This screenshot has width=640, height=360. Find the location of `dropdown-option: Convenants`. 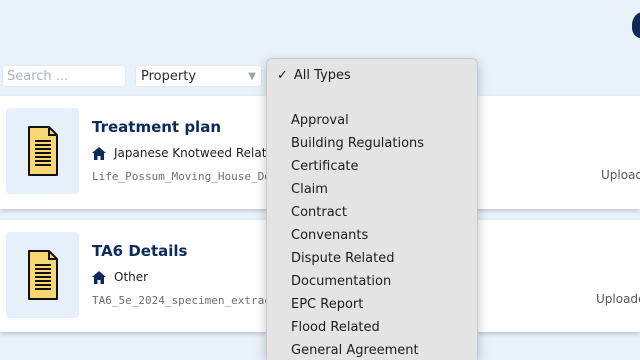

dropdown-option: Convenants is located at coordinates (357, 239).